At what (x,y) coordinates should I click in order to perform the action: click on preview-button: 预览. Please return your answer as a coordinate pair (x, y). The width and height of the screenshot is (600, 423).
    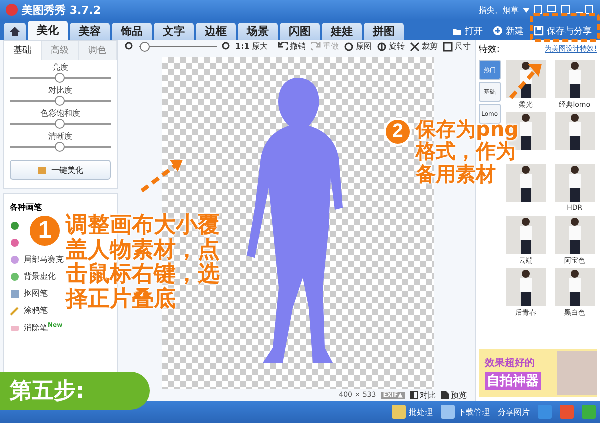
    Looking at the image, I should click on (453, 395).